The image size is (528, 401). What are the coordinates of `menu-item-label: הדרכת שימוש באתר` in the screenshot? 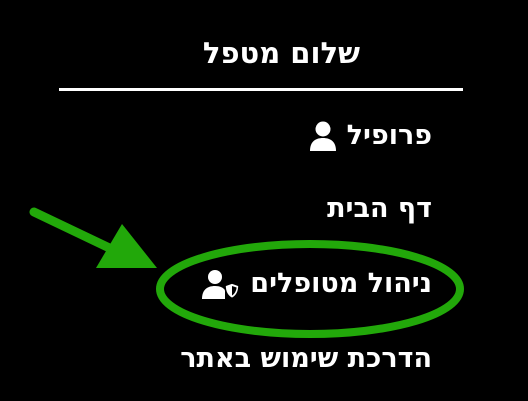 It's located at (306, 358).